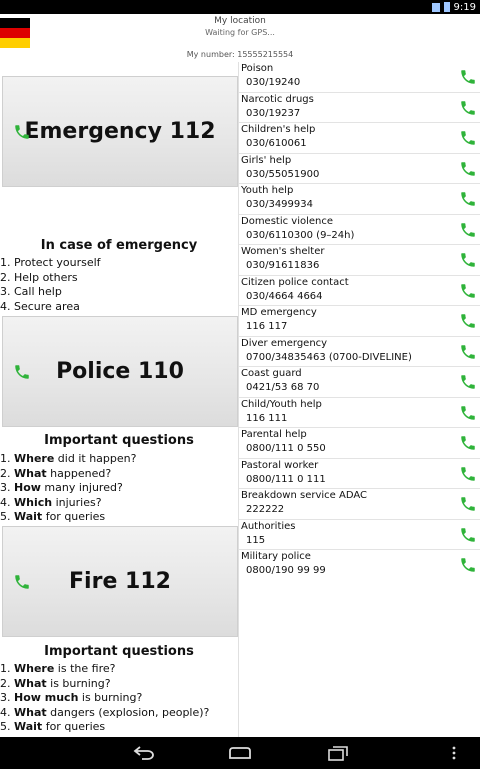 This screenshot has width=480, height=769. I want to click on contact-row: Authorities 115, so click(359, 535).